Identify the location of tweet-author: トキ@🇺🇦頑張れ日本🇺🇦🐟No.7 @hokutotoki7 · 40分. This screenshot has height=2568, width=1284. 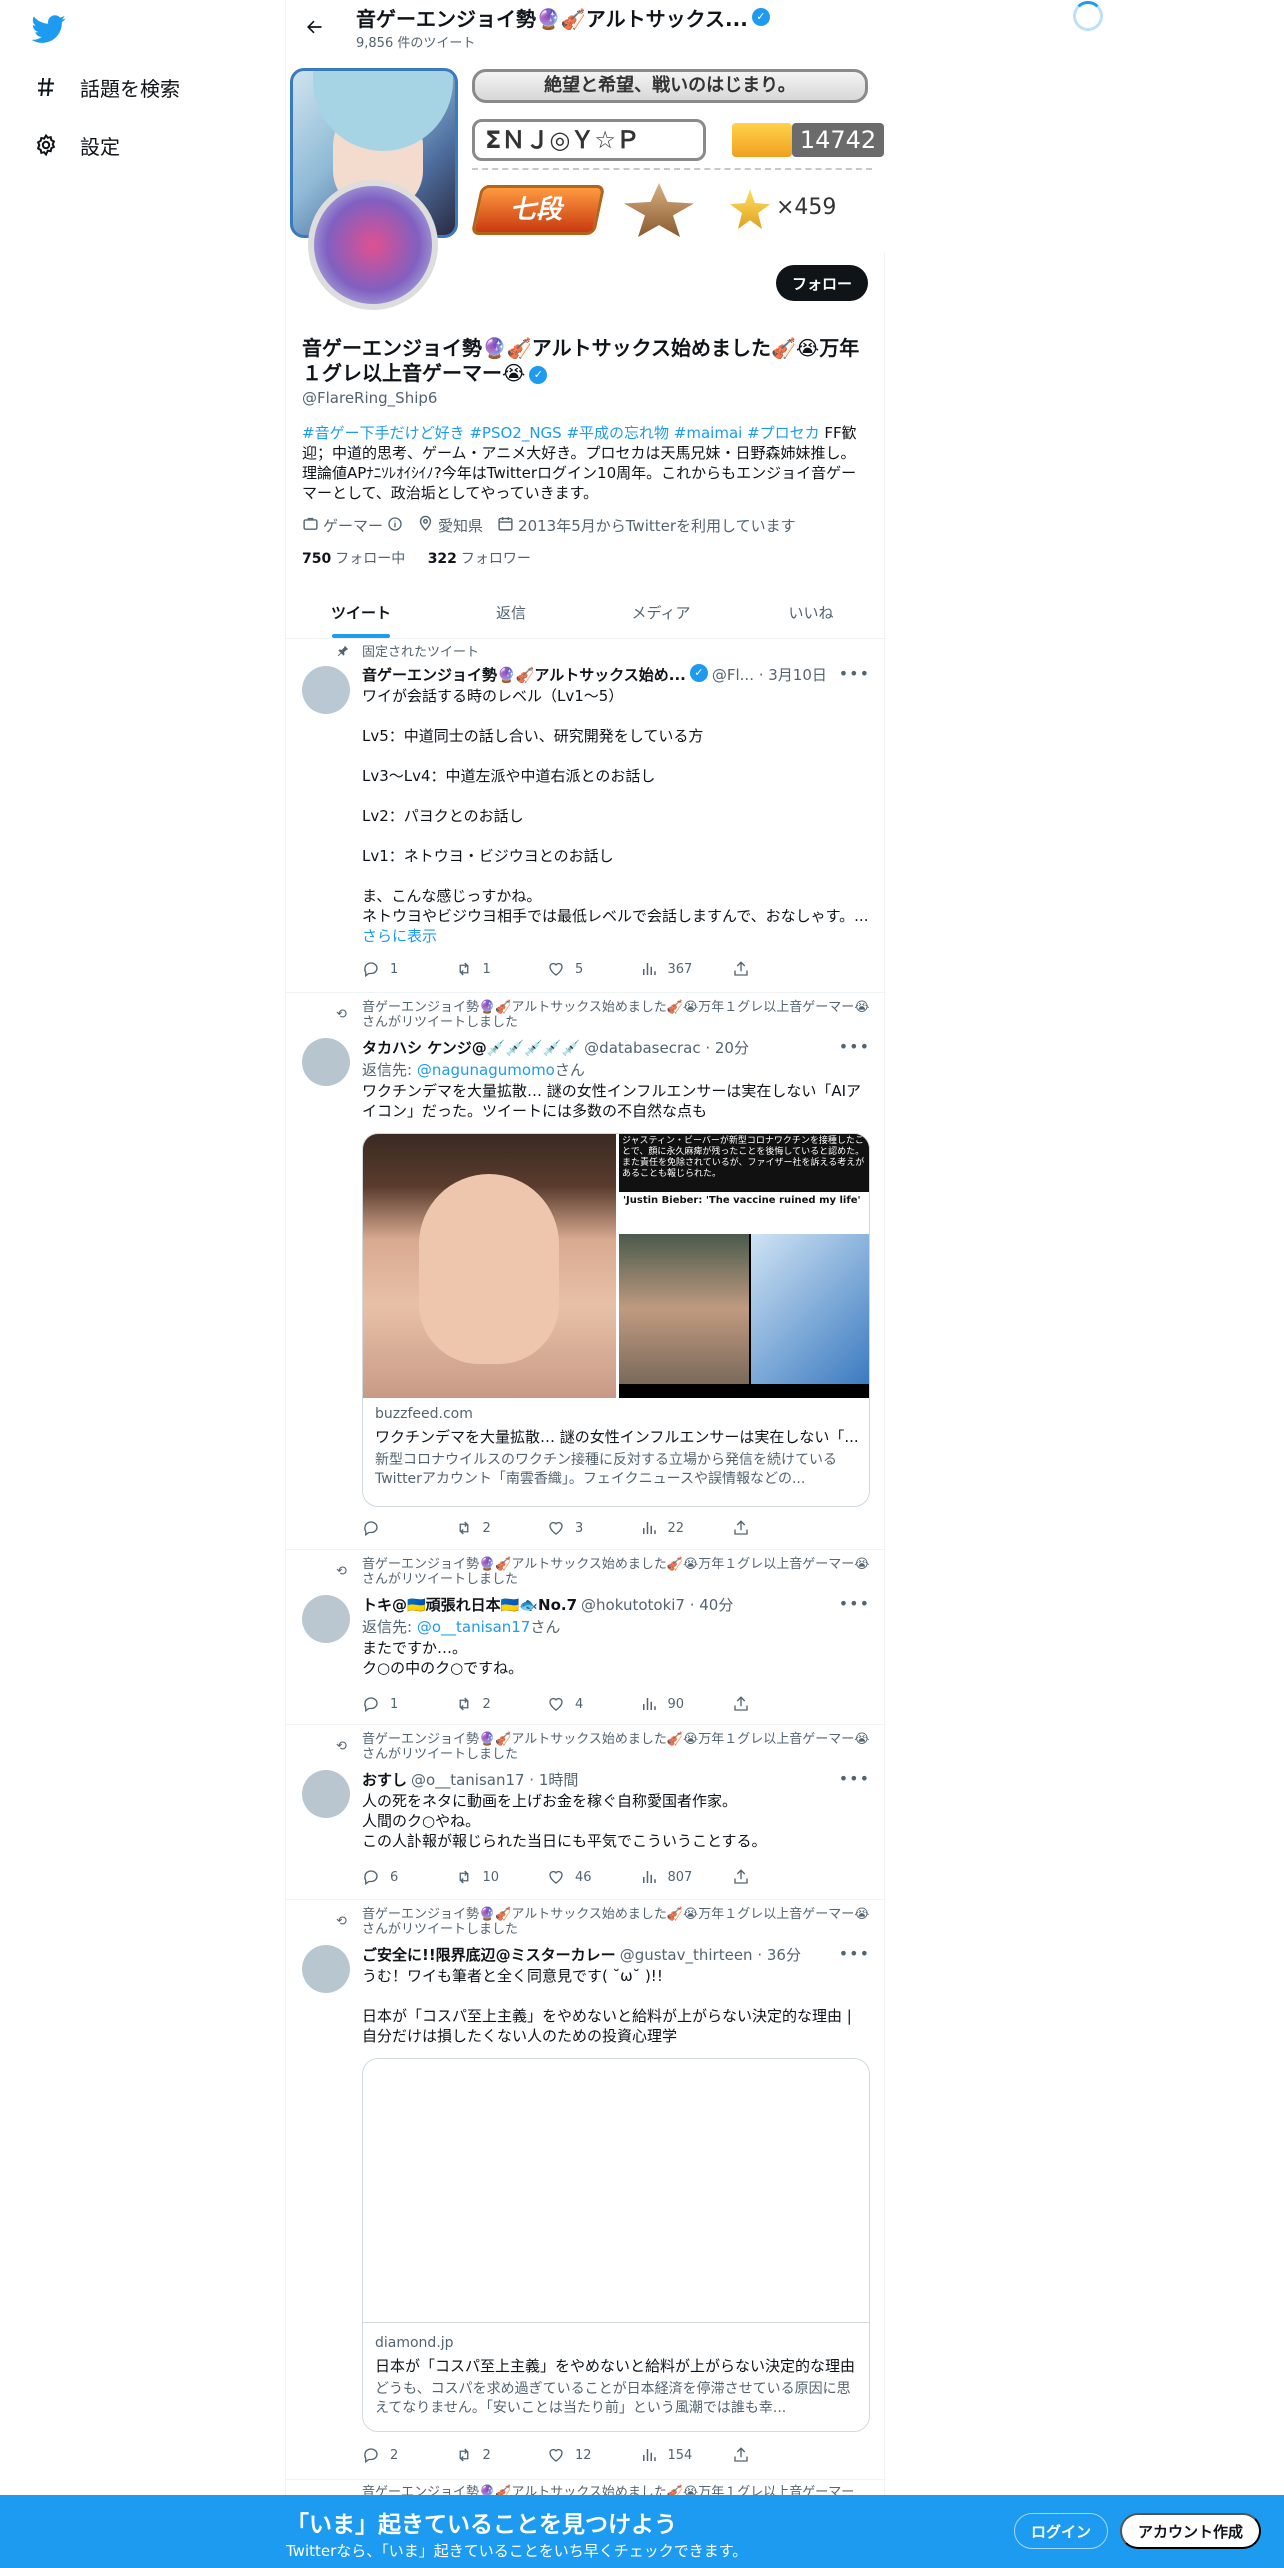
(616, 1604).